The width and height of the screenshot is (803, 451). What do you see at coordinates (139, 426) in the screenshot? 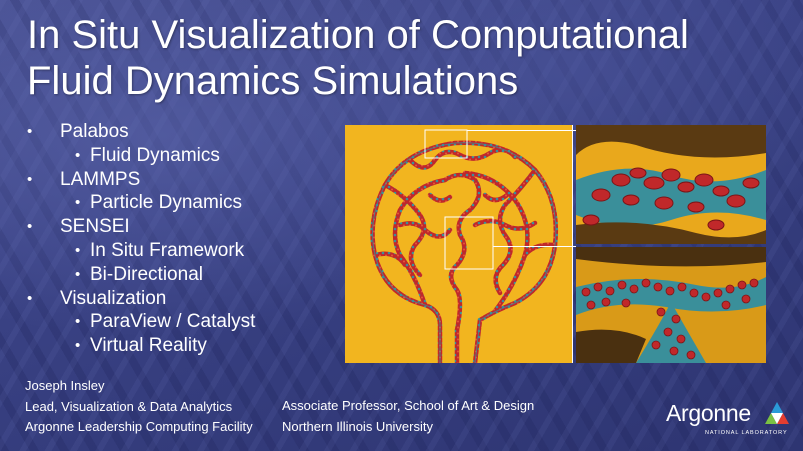
I see `presenter-org-1: Argonne Leadership Computing Facility` at bounding box center [139, 426].